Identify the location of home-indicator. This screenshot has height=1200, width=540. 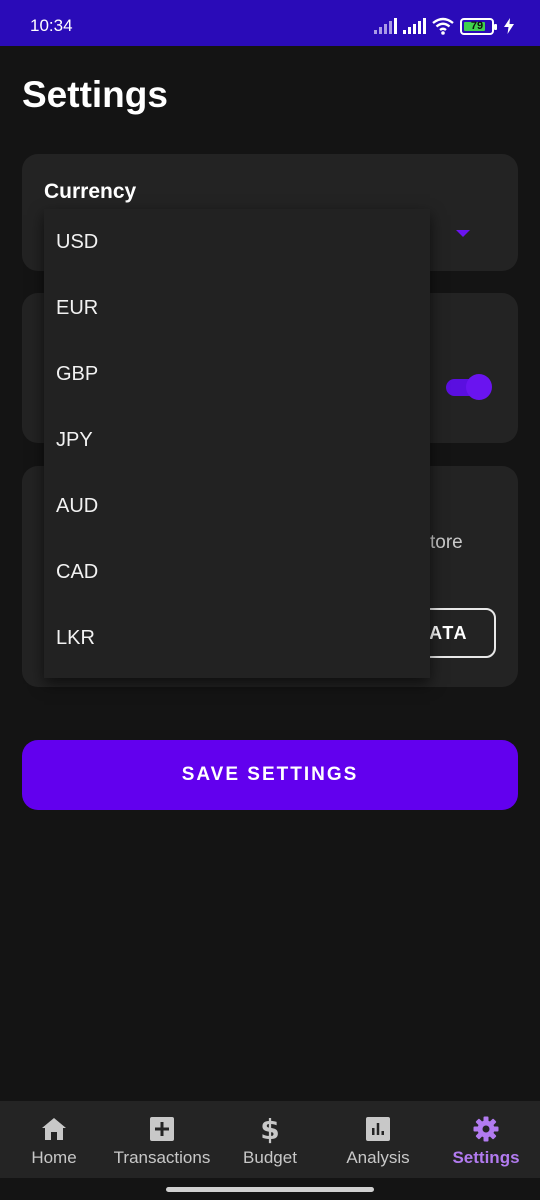
(270, 1189).